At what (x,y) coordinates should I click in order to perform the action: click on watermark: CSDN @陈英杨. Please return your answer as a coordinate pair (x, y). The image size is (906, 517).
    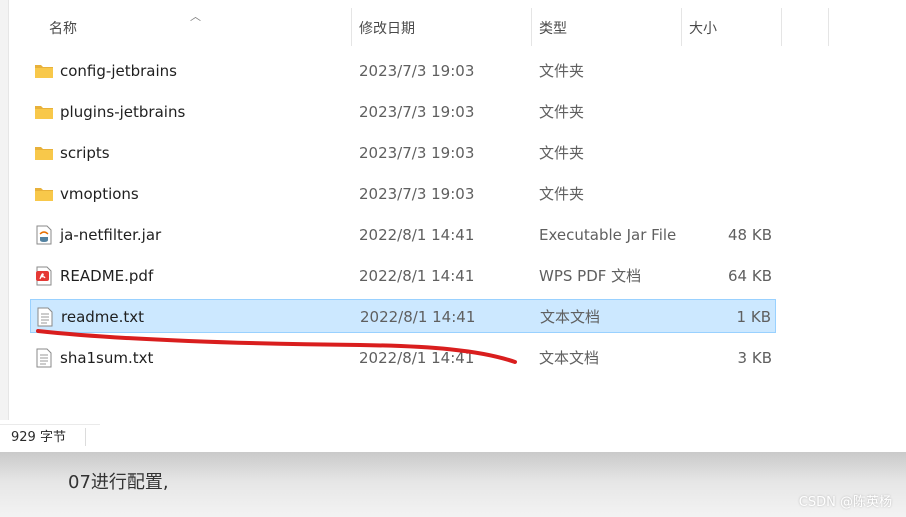
    Looking at the image, I should click on (845, 502).